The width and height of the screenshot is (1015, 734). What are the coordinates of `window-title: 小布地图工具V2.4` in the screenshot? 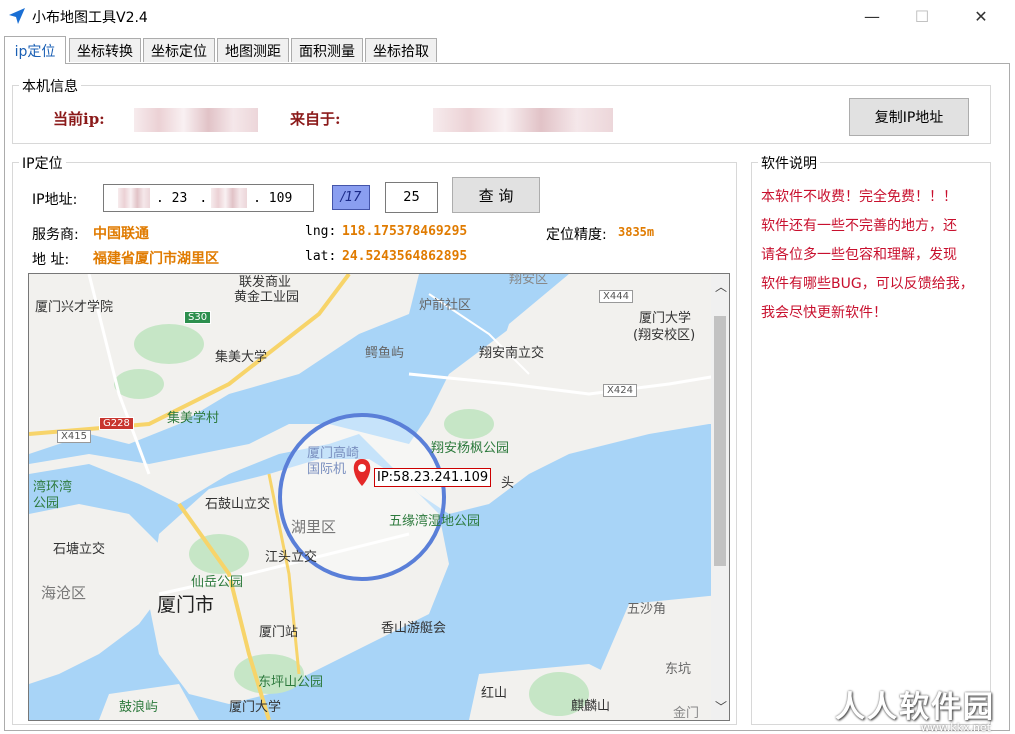 It's located at (90, 18).